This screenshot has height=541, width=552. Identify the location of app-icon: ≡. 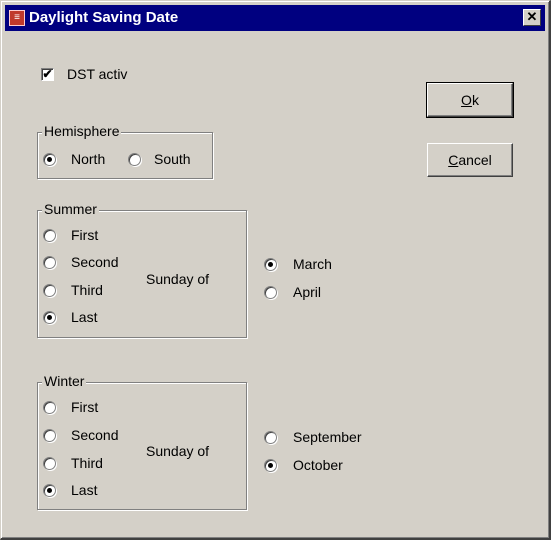
(17, 18).